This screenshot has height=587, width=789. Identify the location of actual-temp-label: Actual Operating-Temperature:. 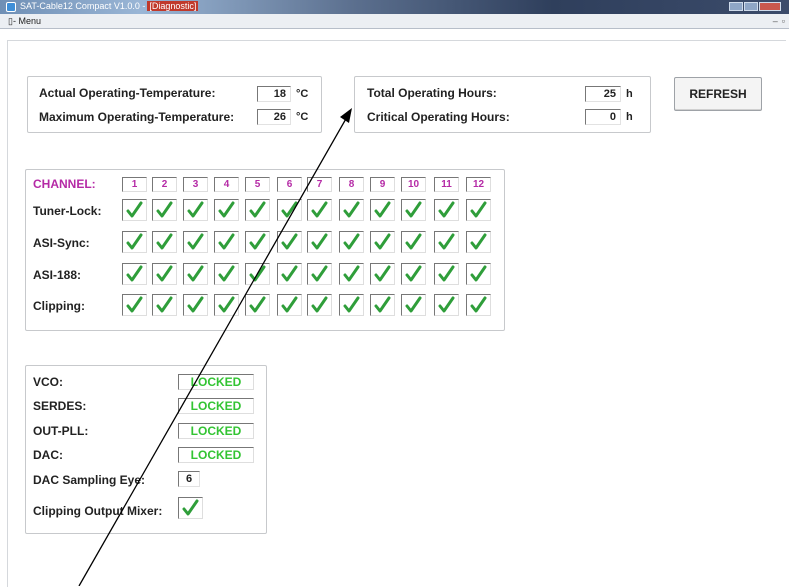
(127, 93).